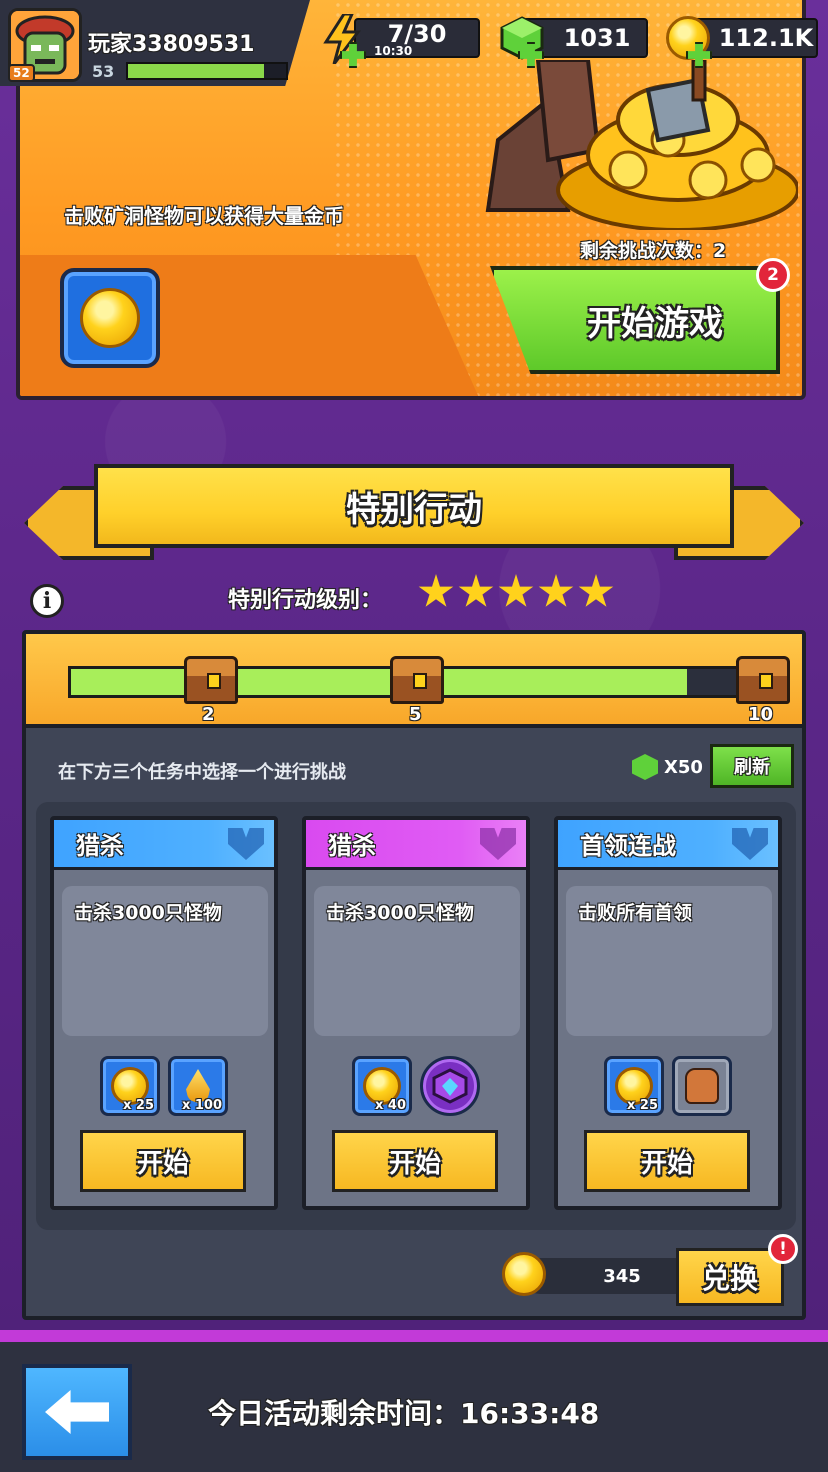 The height and width of the screenshot is (1472, 828). I want to click on progress-bar-fill, so click(379, 682).